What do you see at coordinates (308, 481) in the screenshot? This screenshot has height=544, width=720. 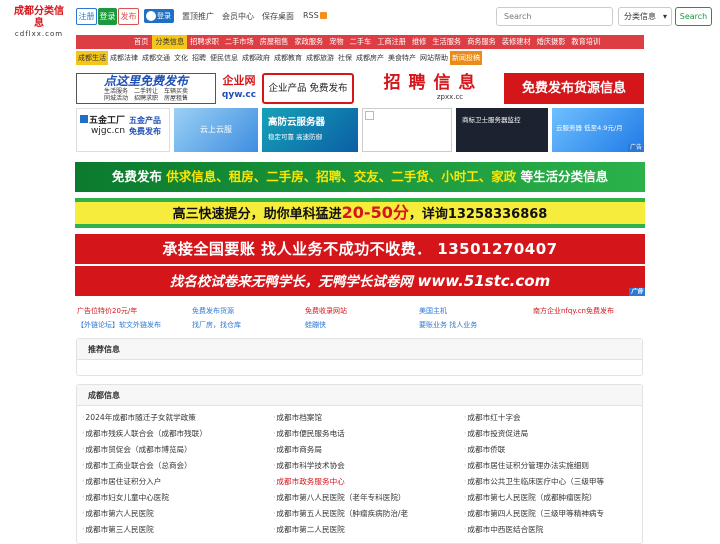 I see `info-list-item: 成都市政务服务中心` at bounding box center [308, 481].